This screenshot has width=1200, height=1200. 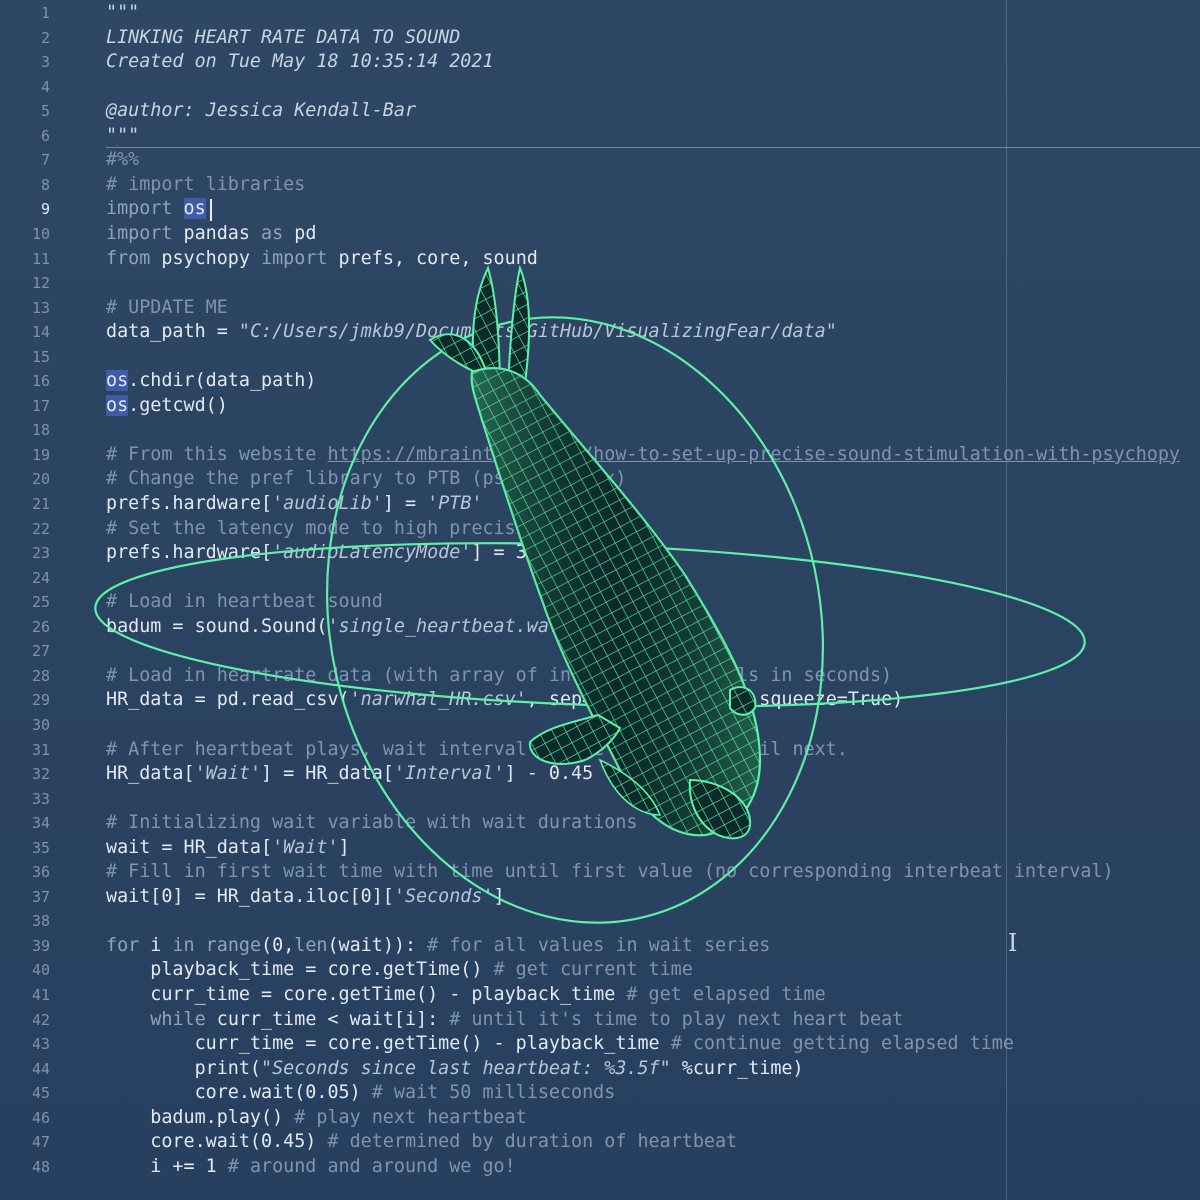 I want to click on code-token: # Load in heartbeat sound, so click(x=244, y=602).